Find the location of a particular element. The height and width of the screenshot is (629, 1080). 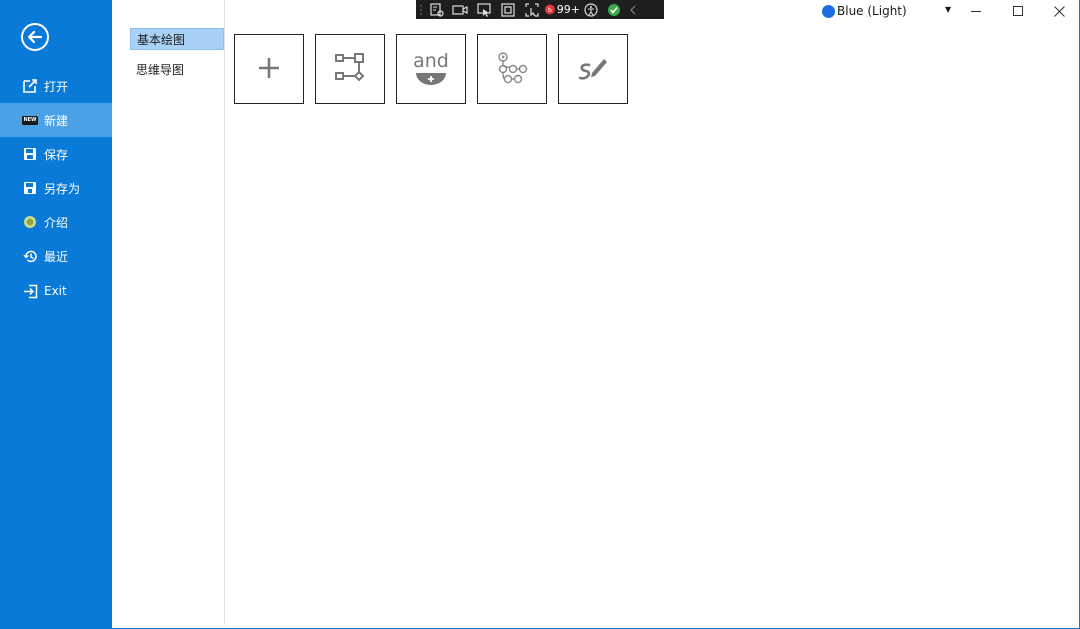

select-element-icon is located at coordinates (484, 9).